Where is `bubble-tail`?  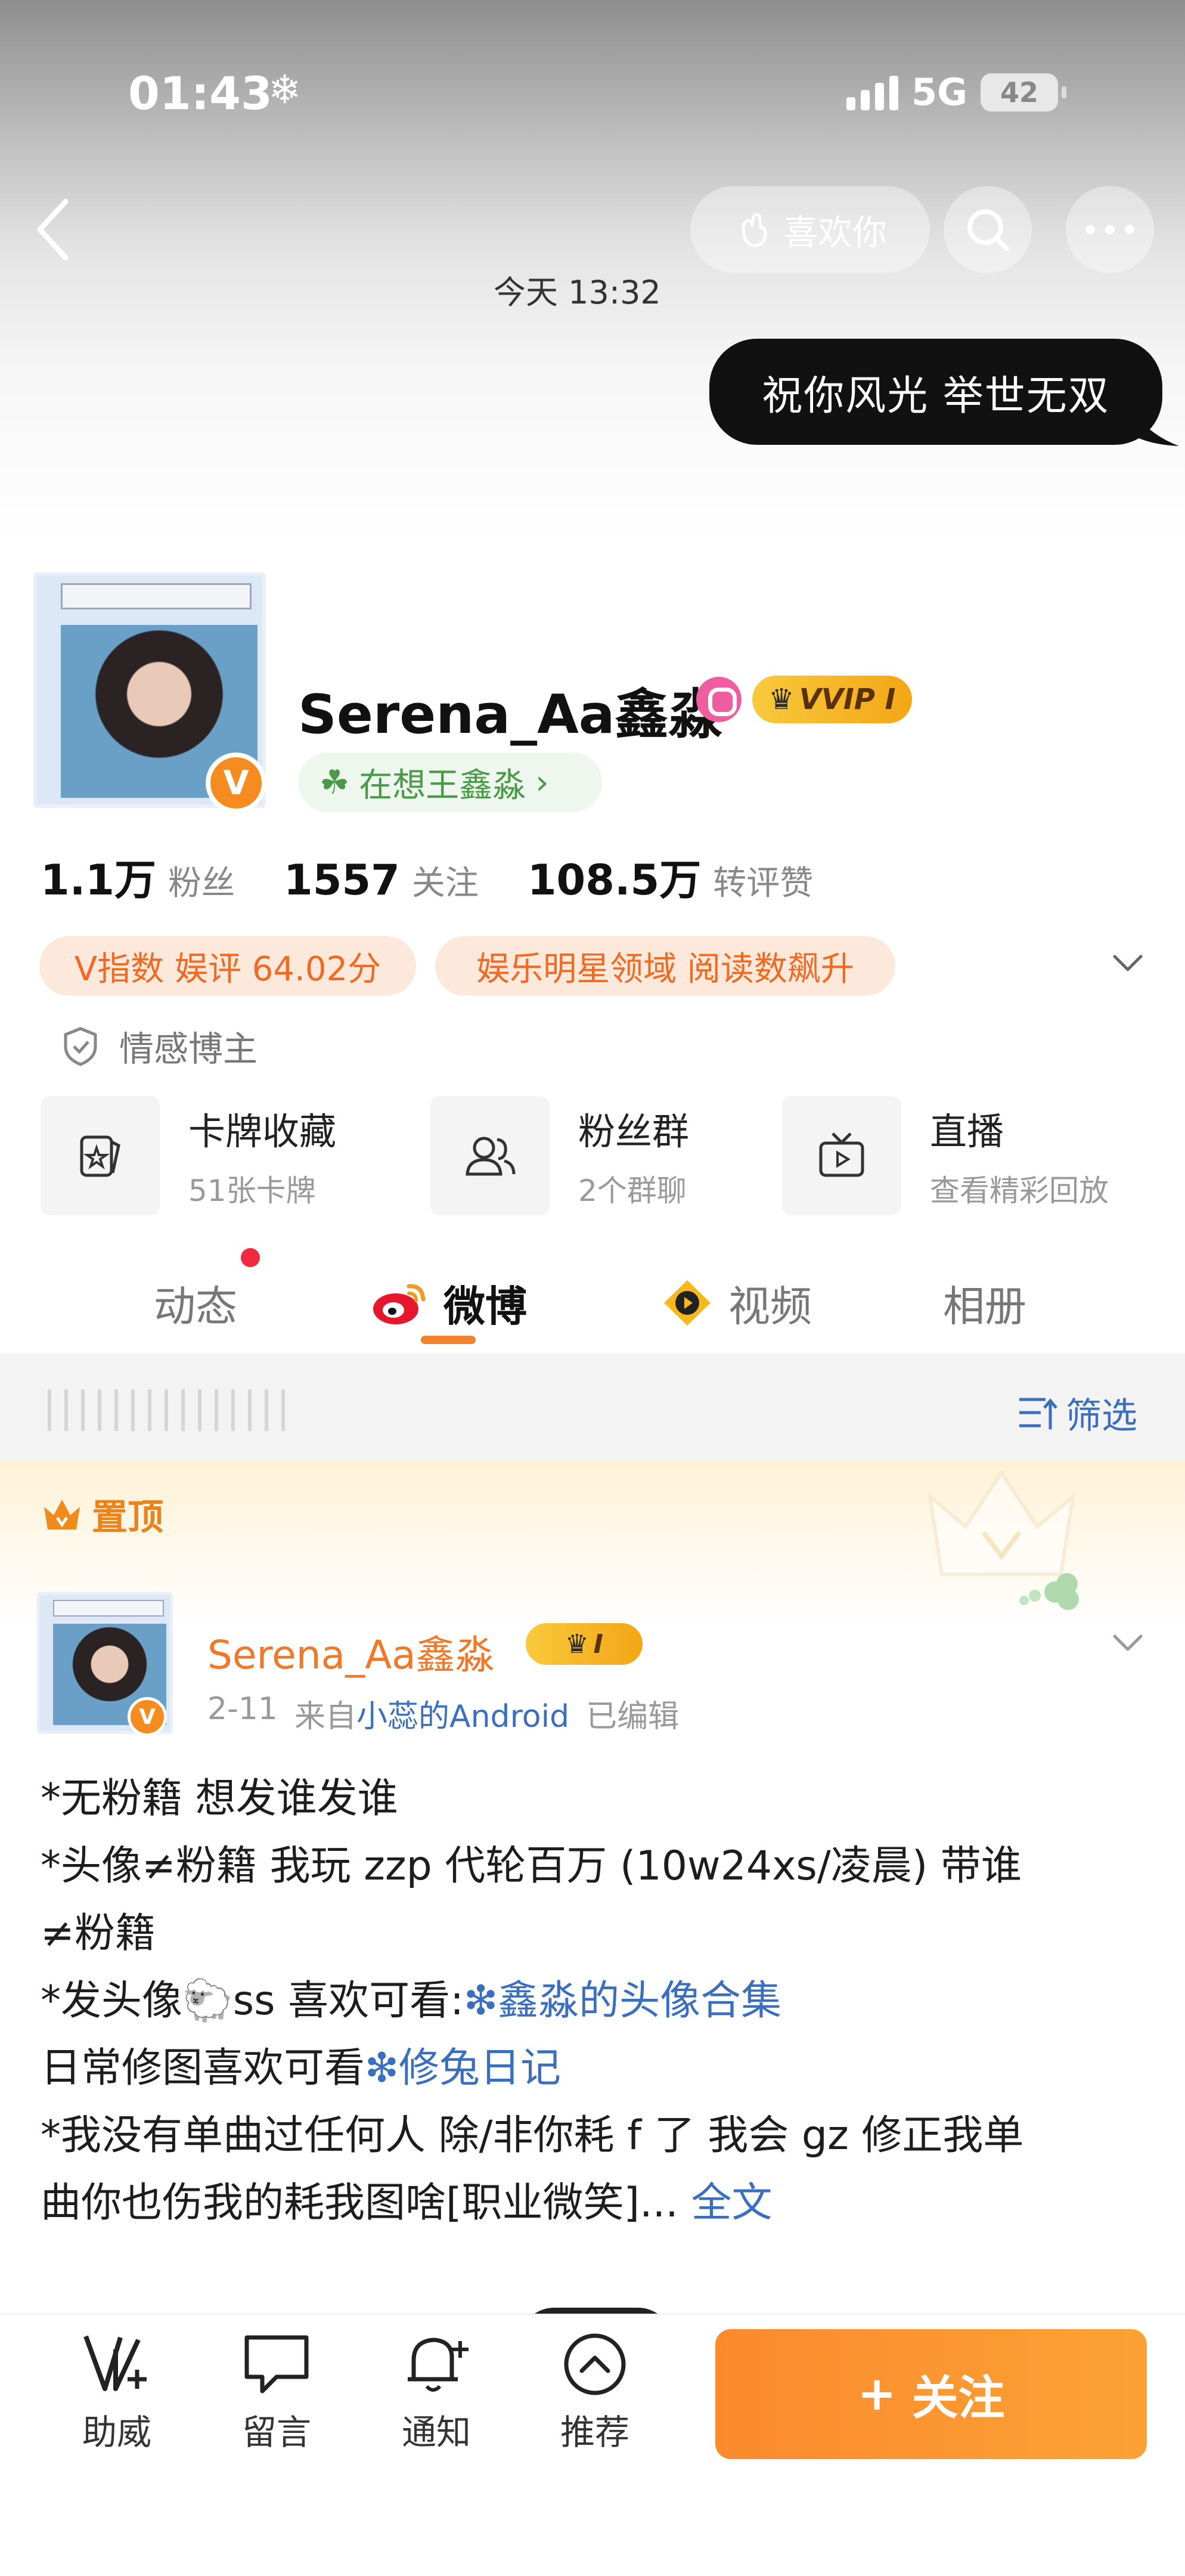 bubble-tail is located at coordinates (1156, 428).